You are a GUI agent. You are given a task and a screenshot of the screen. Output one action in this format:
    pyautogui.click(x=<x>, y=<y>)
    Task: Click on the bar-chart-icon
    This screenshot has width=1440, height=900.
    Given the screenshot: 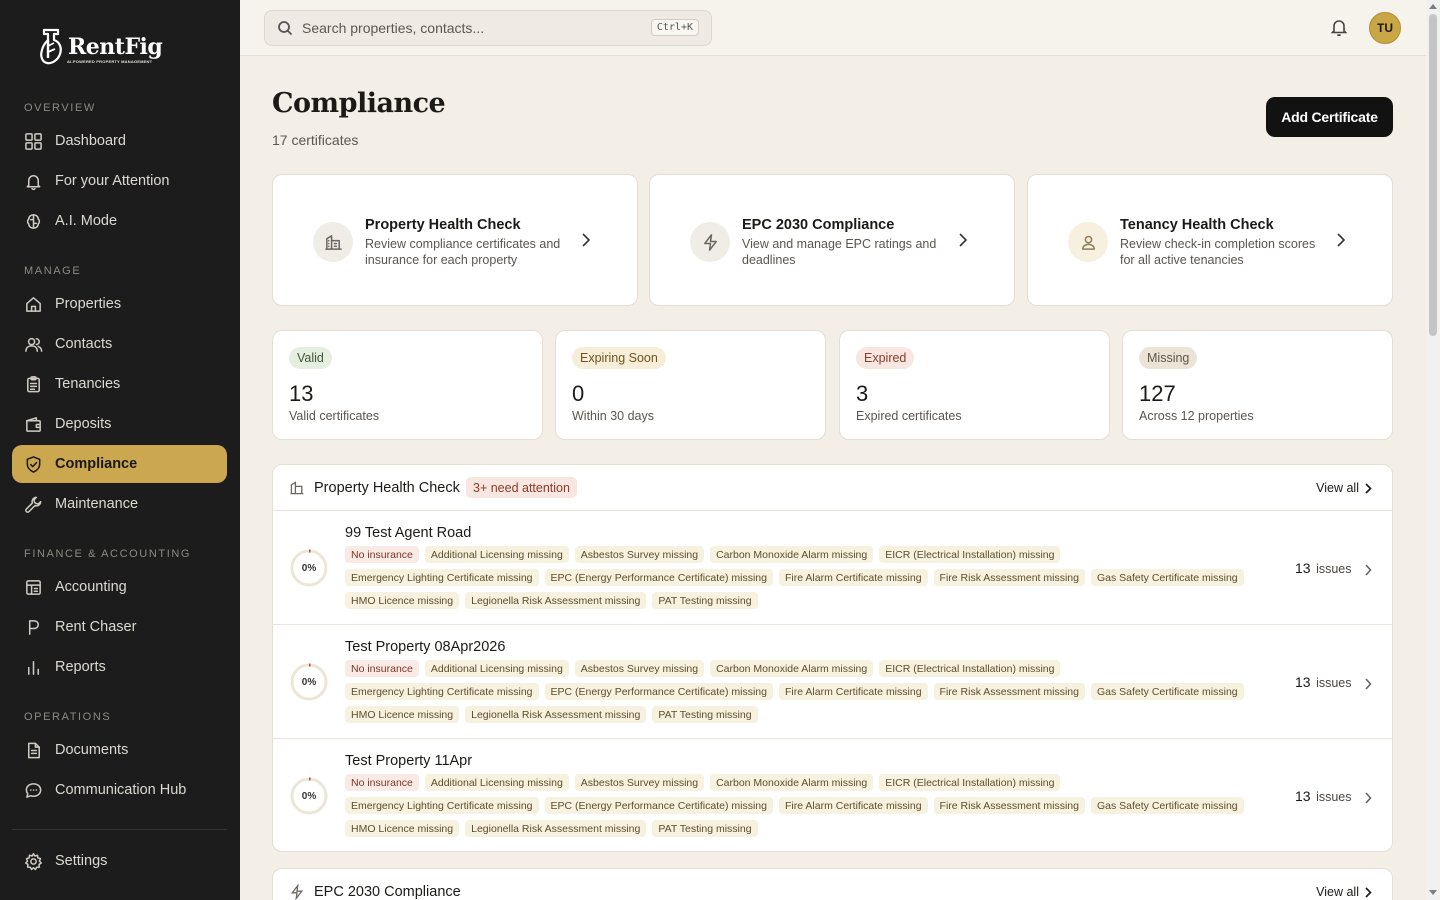 What is the action you would take?
    pyautogui.click(x=33, y=667)
    